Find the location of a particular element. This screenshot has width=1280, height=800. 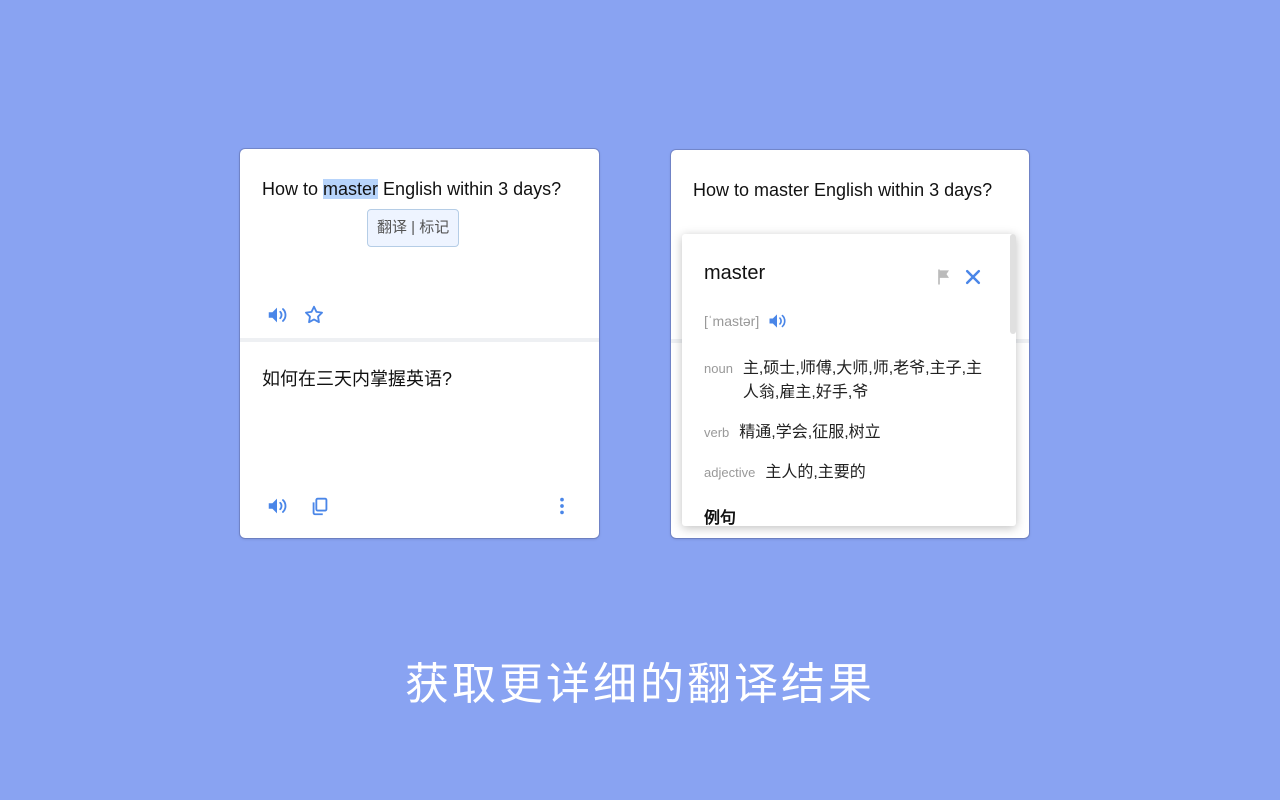

definition-row: adjective 主人的,主要的 is located at coordinates (785, 473).